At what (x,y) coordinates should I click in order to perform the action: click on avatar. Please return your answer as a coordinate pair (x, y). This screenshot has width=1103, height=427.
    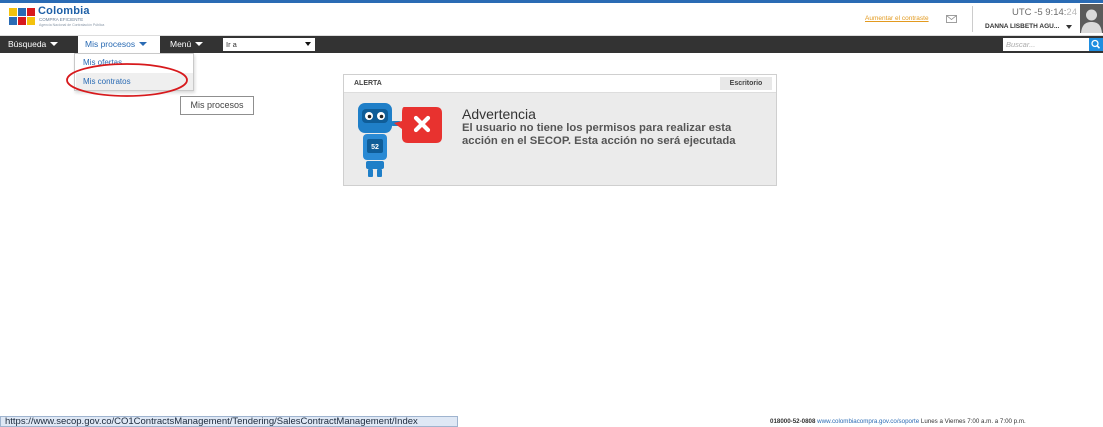
    Looking at the image, I should click on (1091, 18).